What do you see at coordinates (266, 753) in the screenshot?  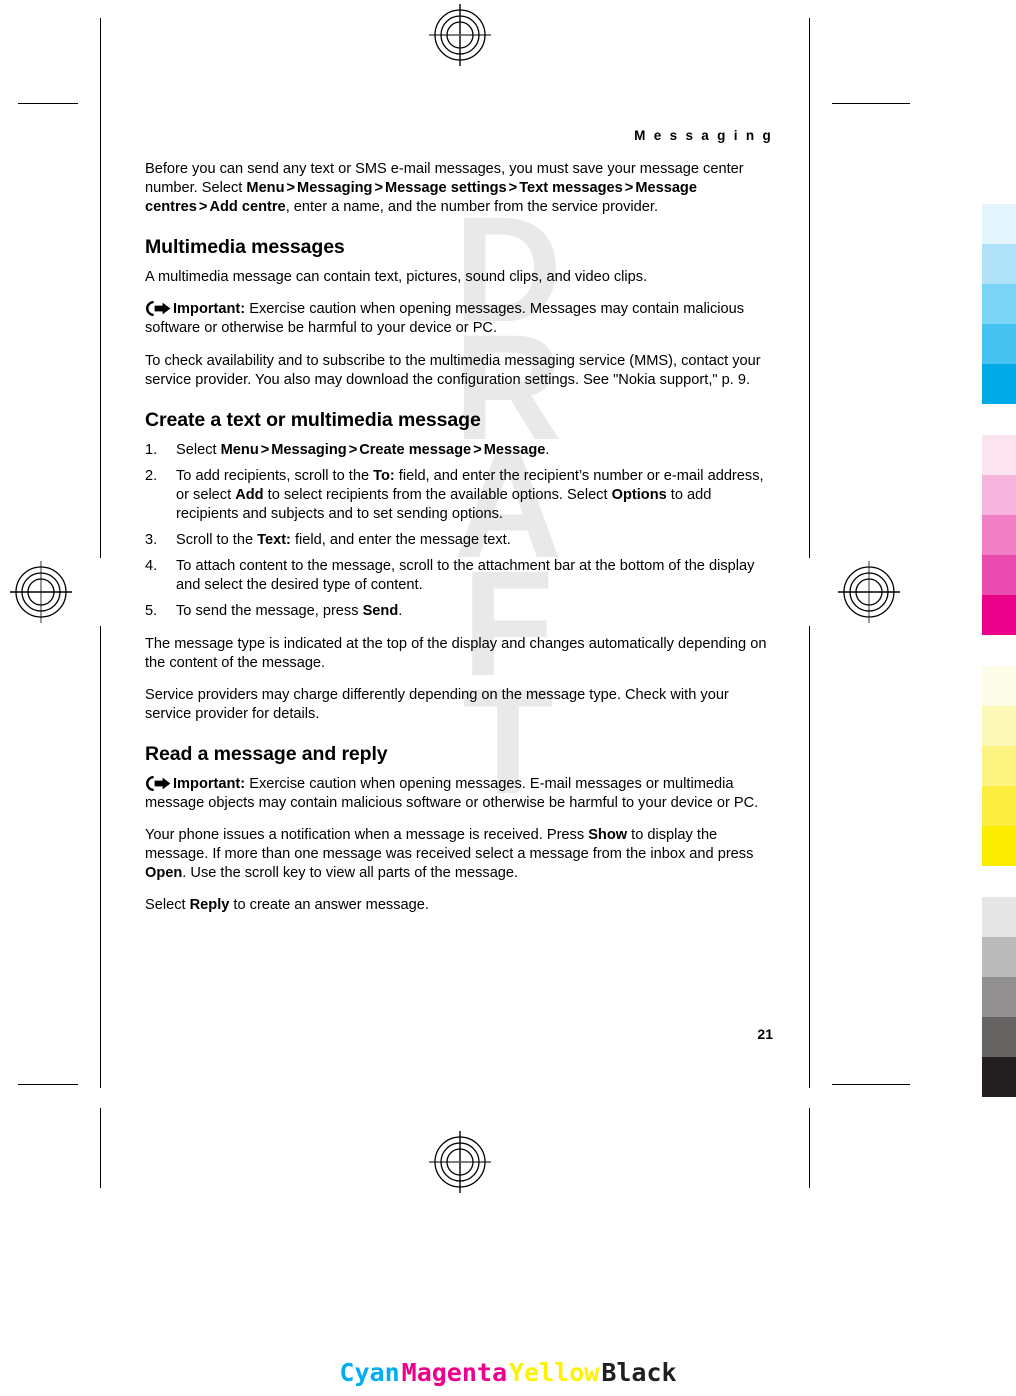 I see `heading-read-reply: Read a message and reply` at bounding box center [266, 753].